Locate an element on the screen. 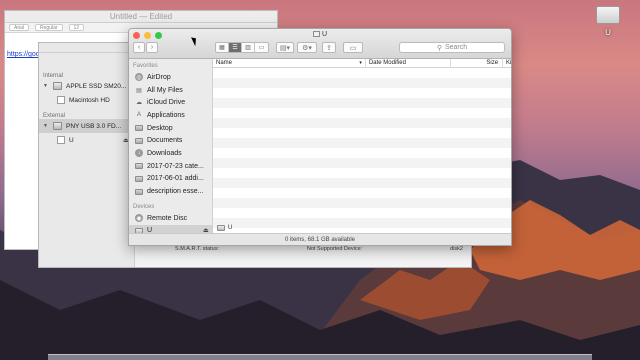 The image size is (640, 360). dock is located at coordinates (320, 357).